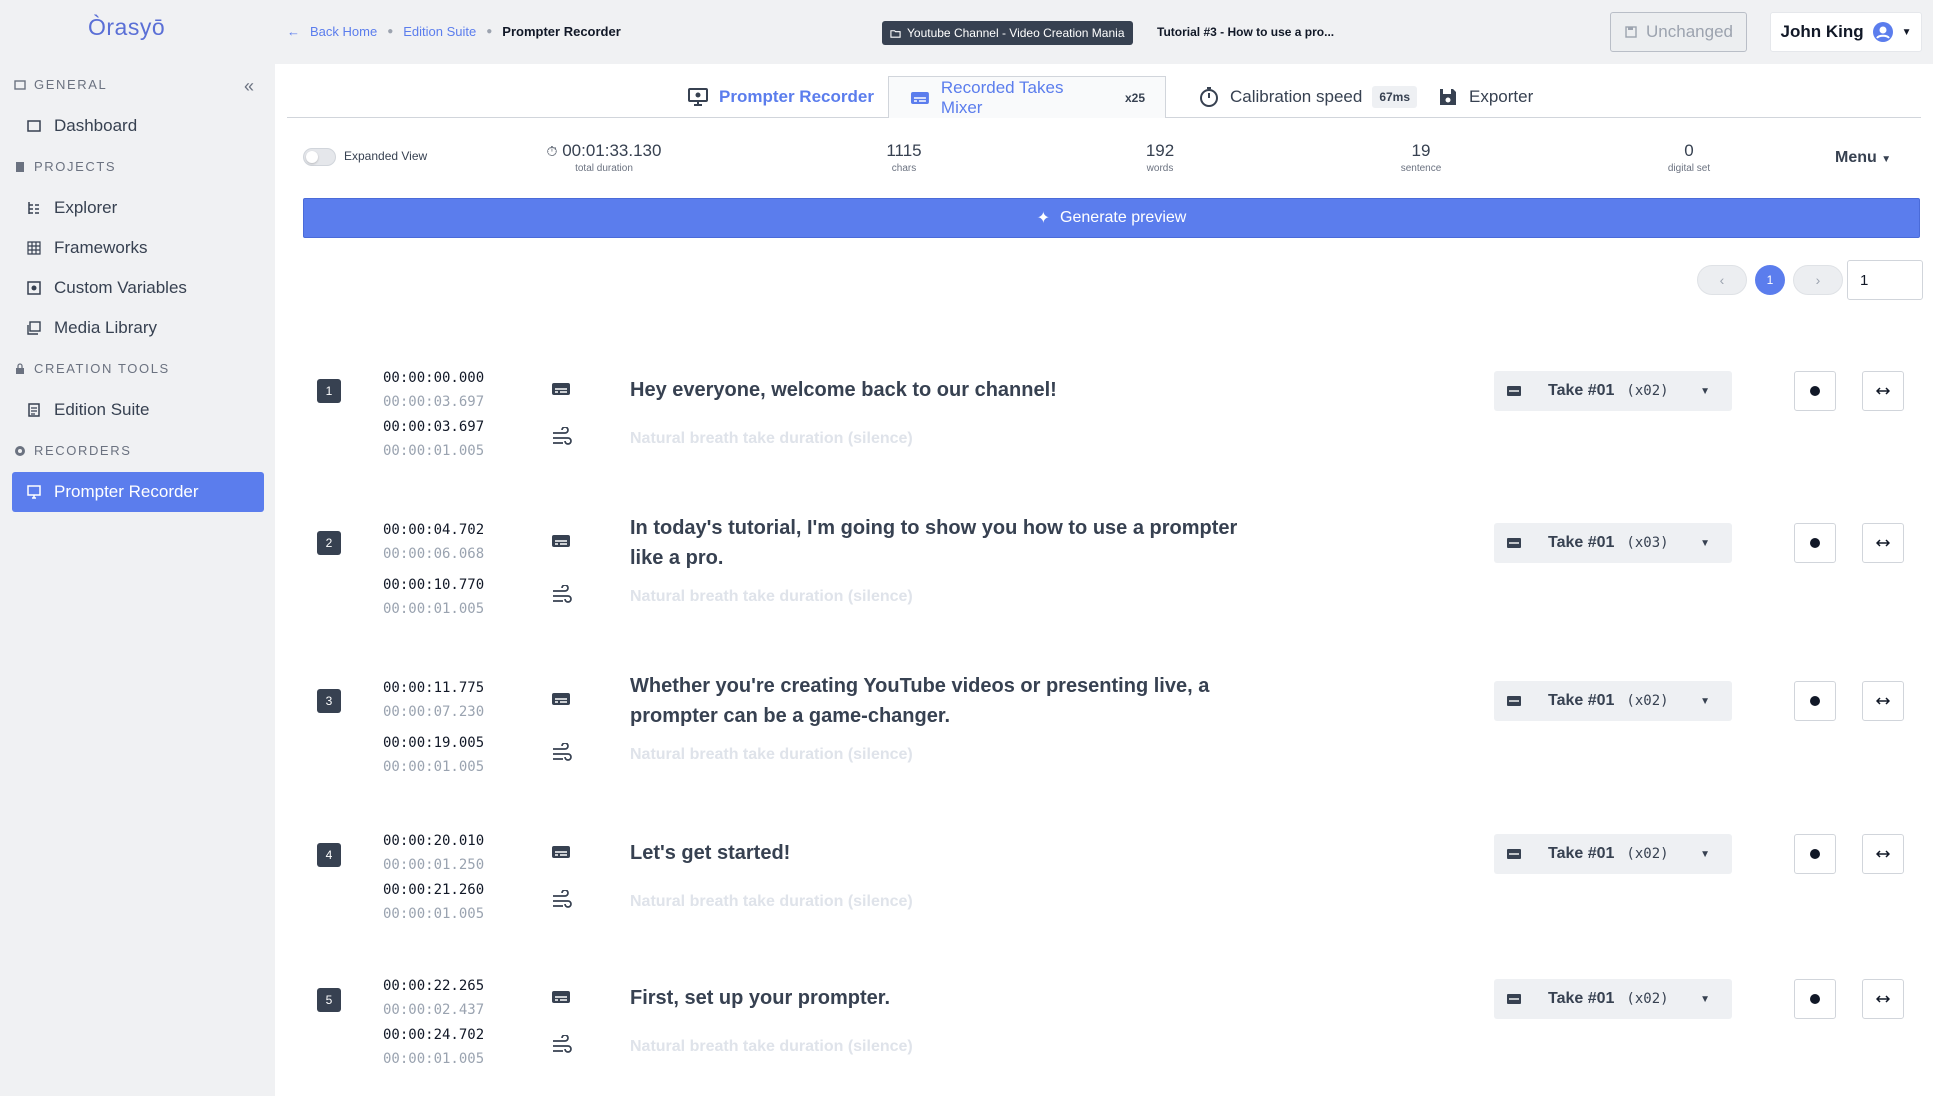  I want to click on duration-time: 00:00:03.697, so click(434, 402).